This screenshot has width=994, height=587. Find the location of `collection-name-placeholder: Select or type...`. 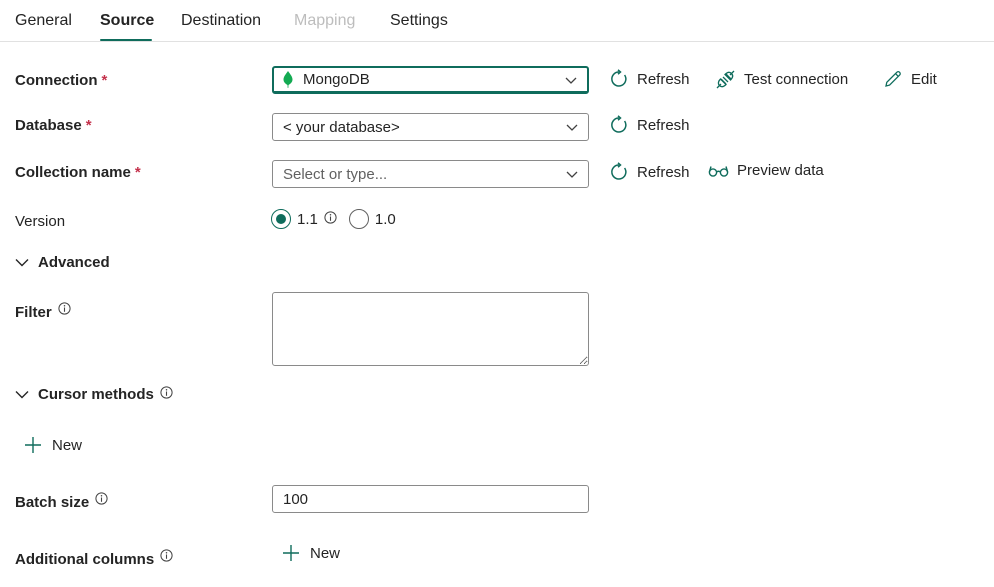

collection-name-placeholder: Select or type... is located at coordinates (335, 174).